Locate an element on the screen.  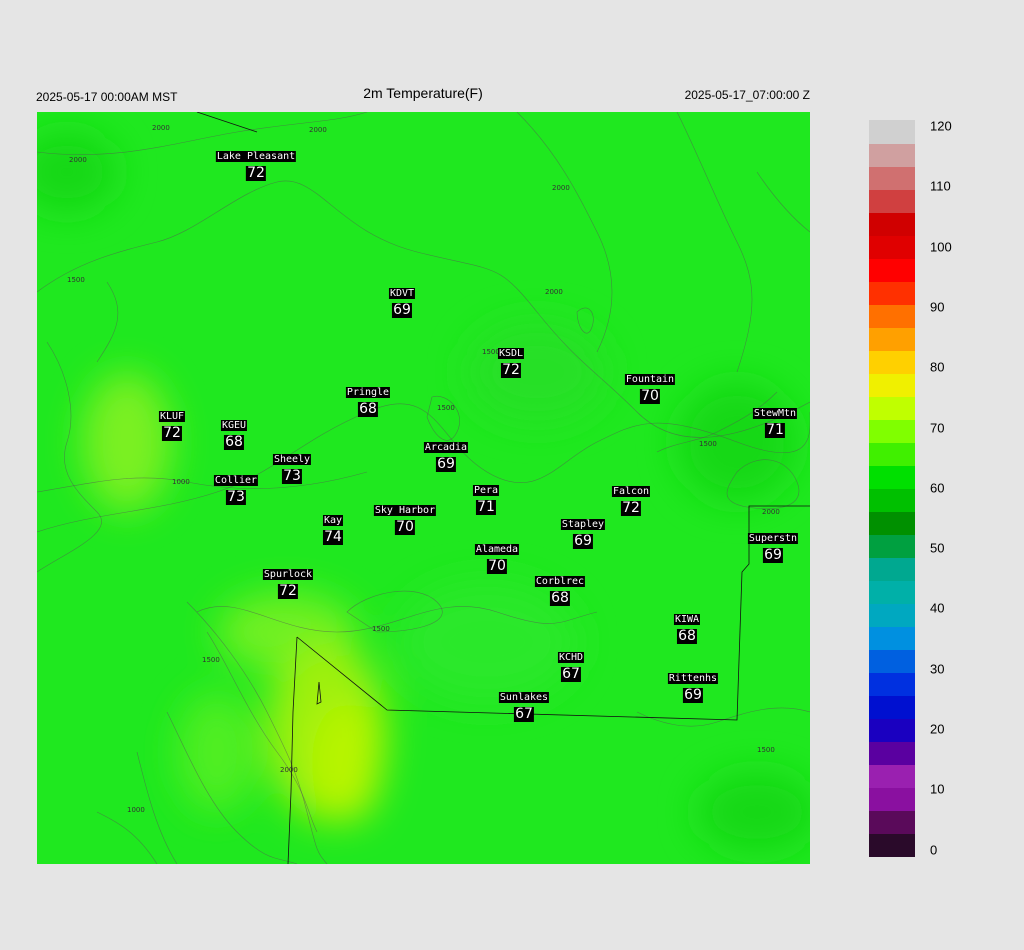
colorbar-tick-label: 20 is located at coordinates (937, 729).